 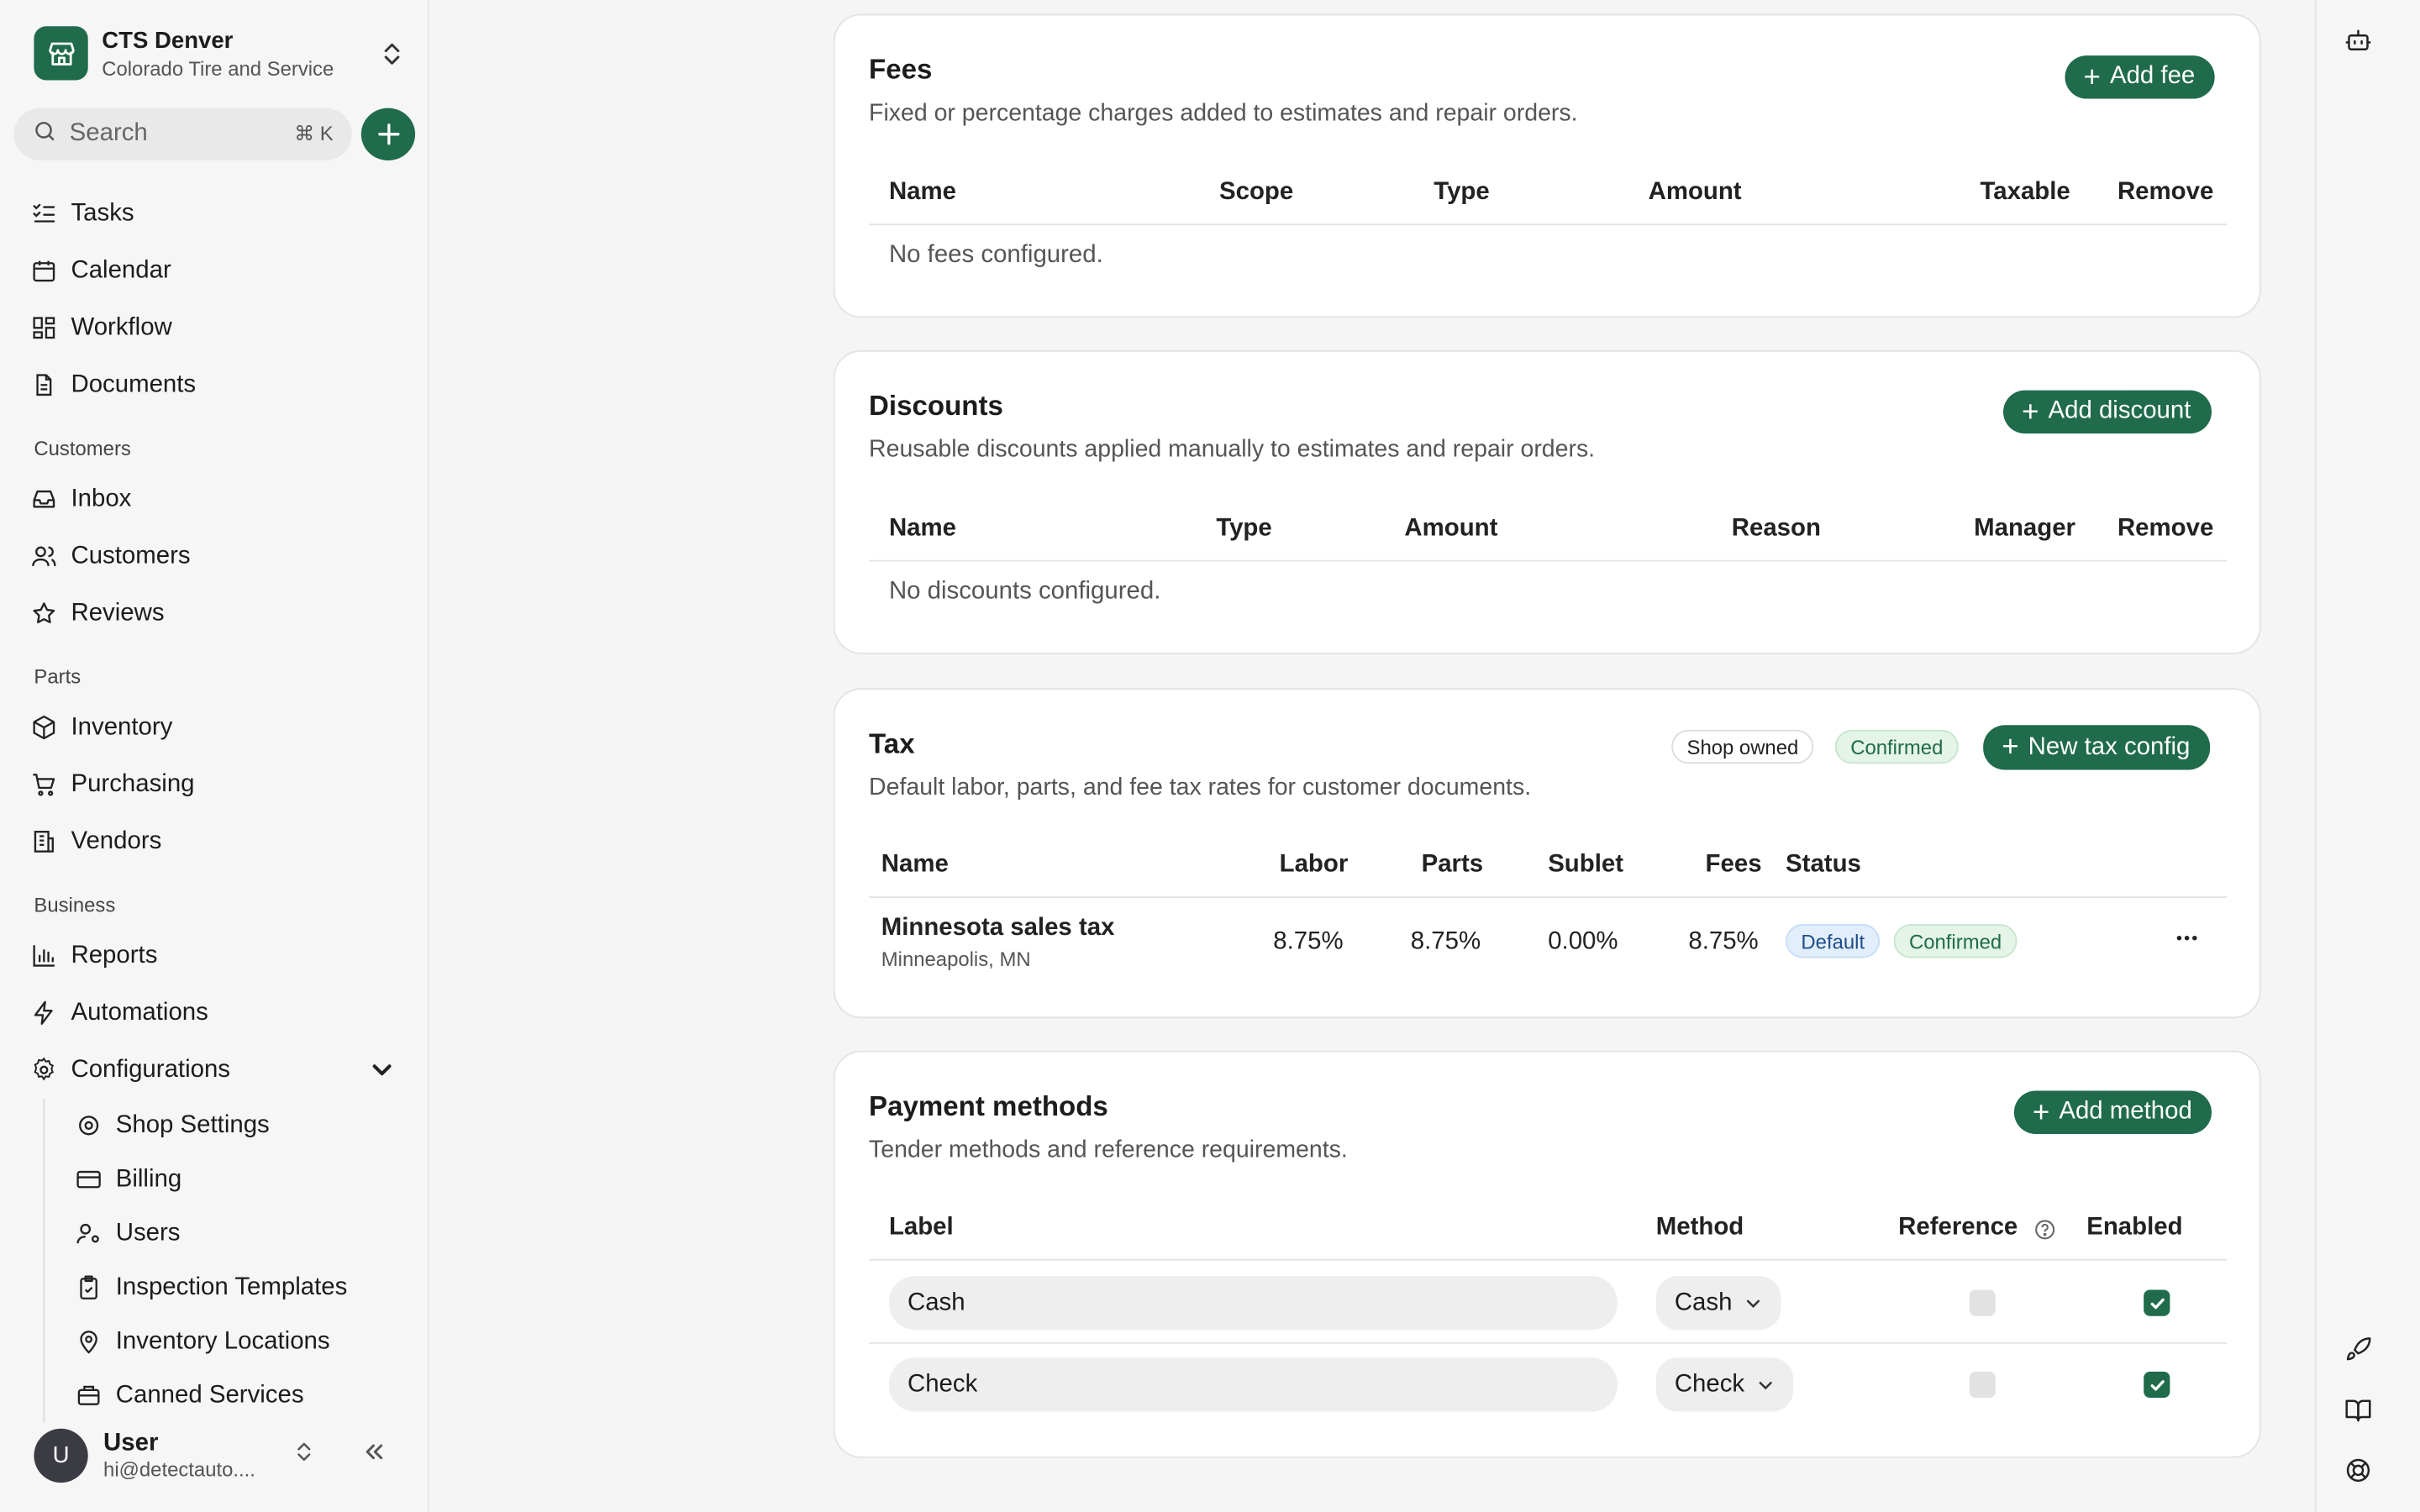 I want to click on sidebar-item-label: Inbox, so click(x=101, y=498).